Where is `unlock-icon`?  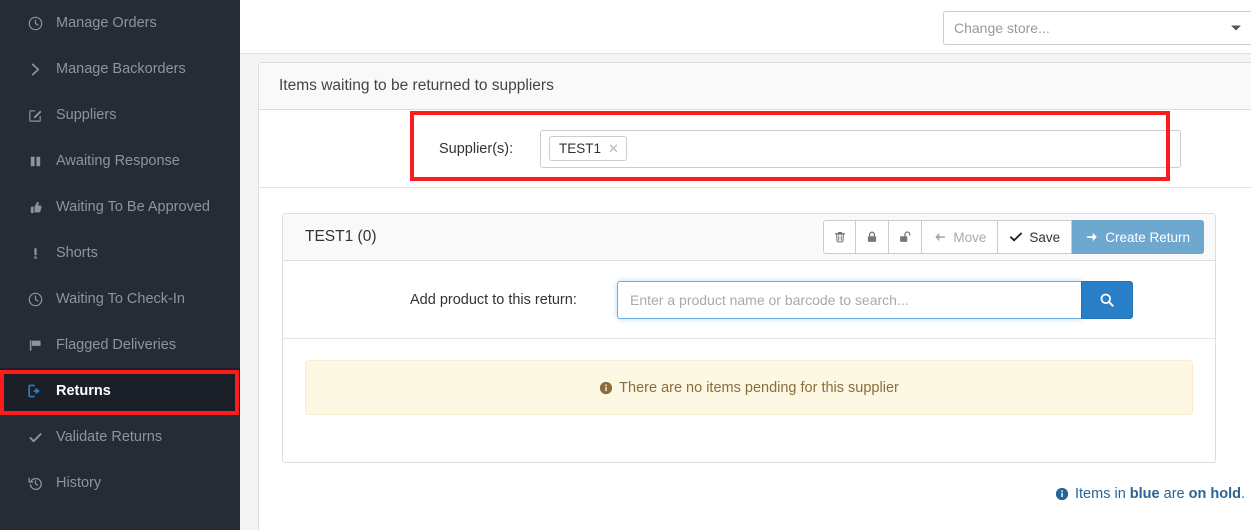 unlock-icon is located at coordinates (905, 237).